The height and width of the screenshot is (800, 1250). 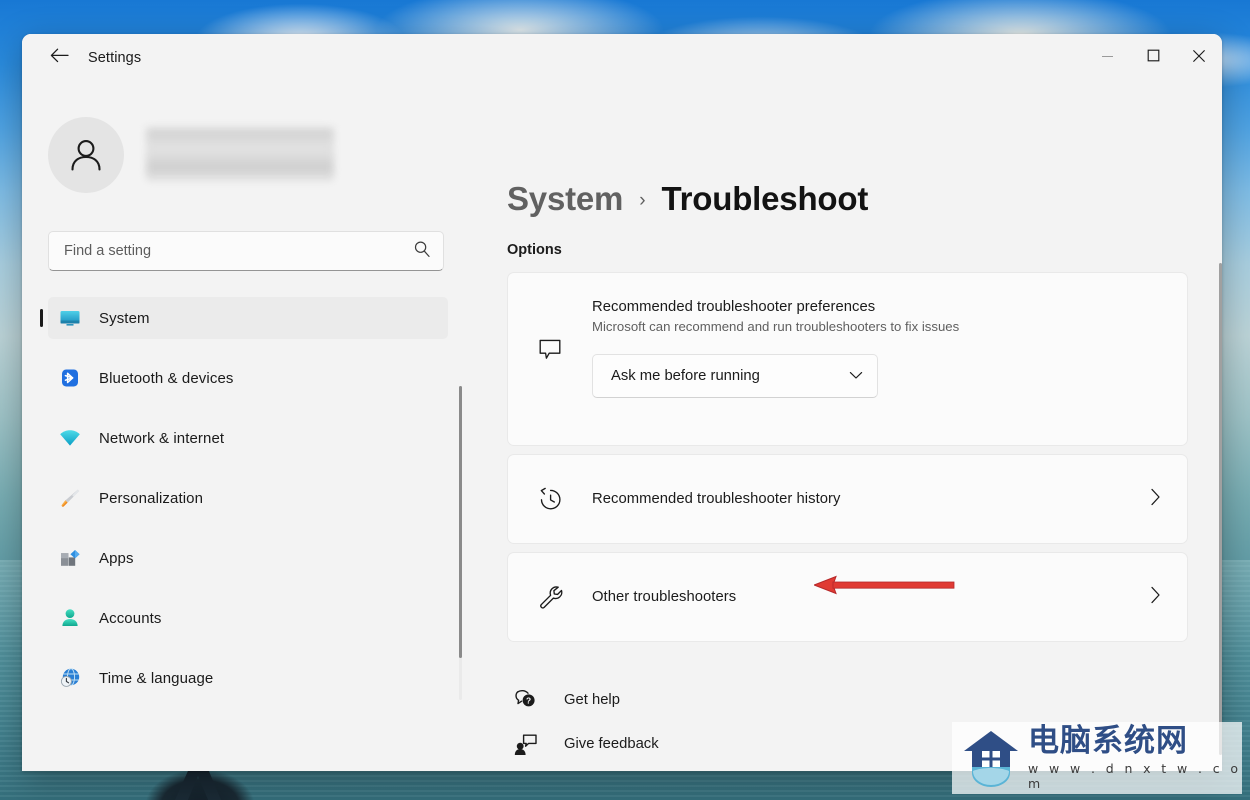 What do you see at coordinates (550, 350) in the screenshot?
I see `speech-bubble-icon` at bounding box center [550, 350].